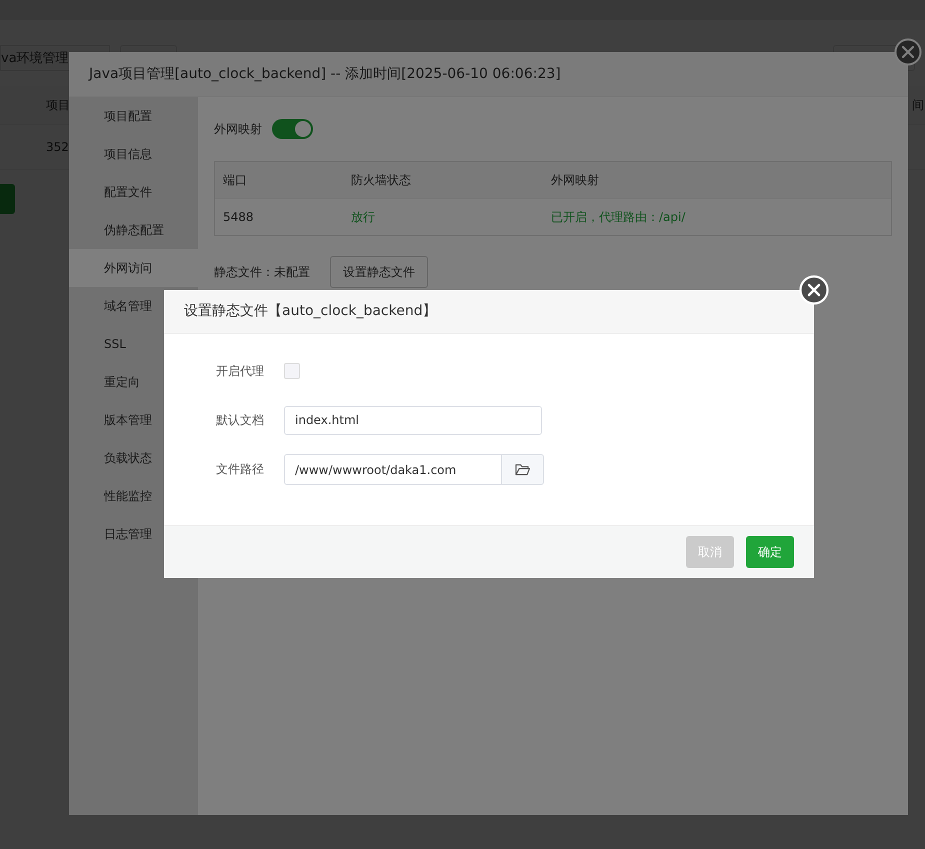  I want to click on sidebar-item: 伪静态配置, so click(133, 230).